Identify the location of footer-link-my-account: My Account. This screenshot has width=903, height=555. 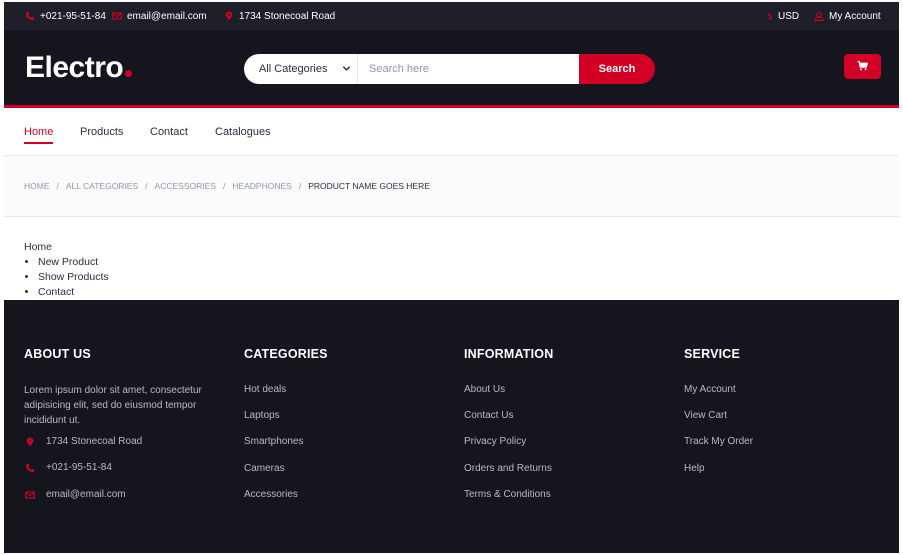
(710, 389).